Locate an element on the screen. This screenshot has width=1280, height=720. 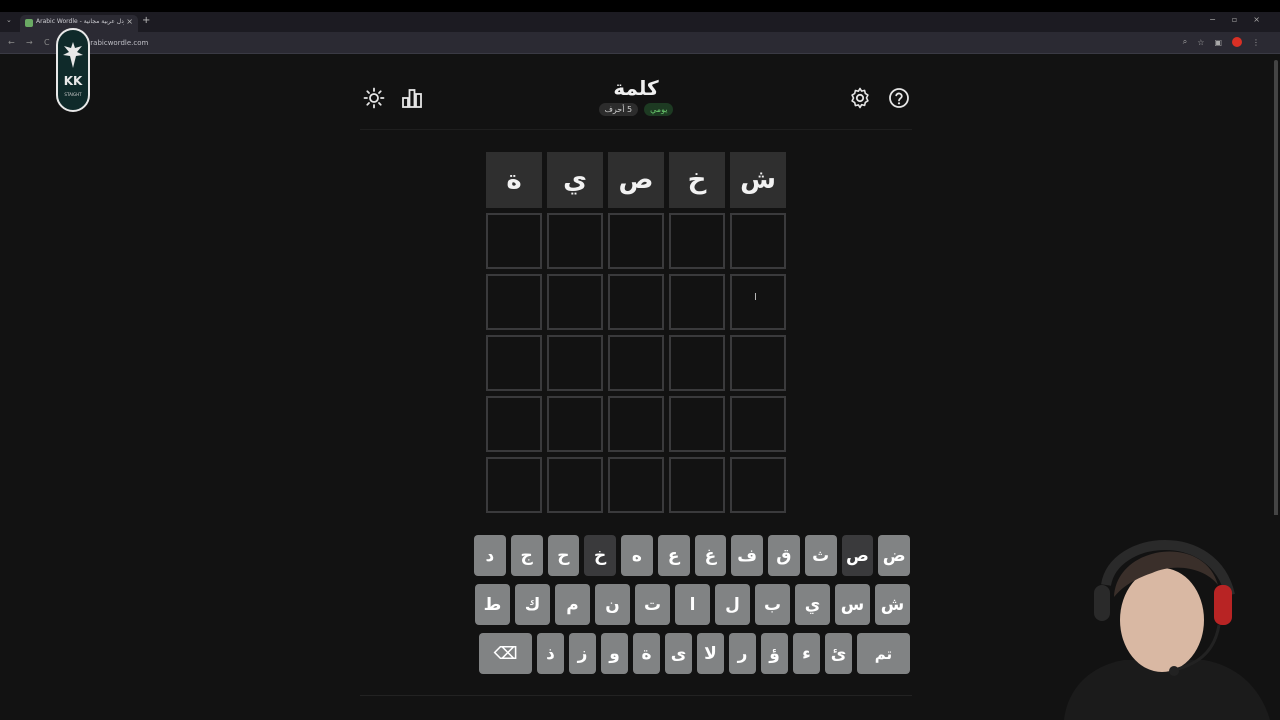
keyboard-key: ي is located at coordinates (812, 604).